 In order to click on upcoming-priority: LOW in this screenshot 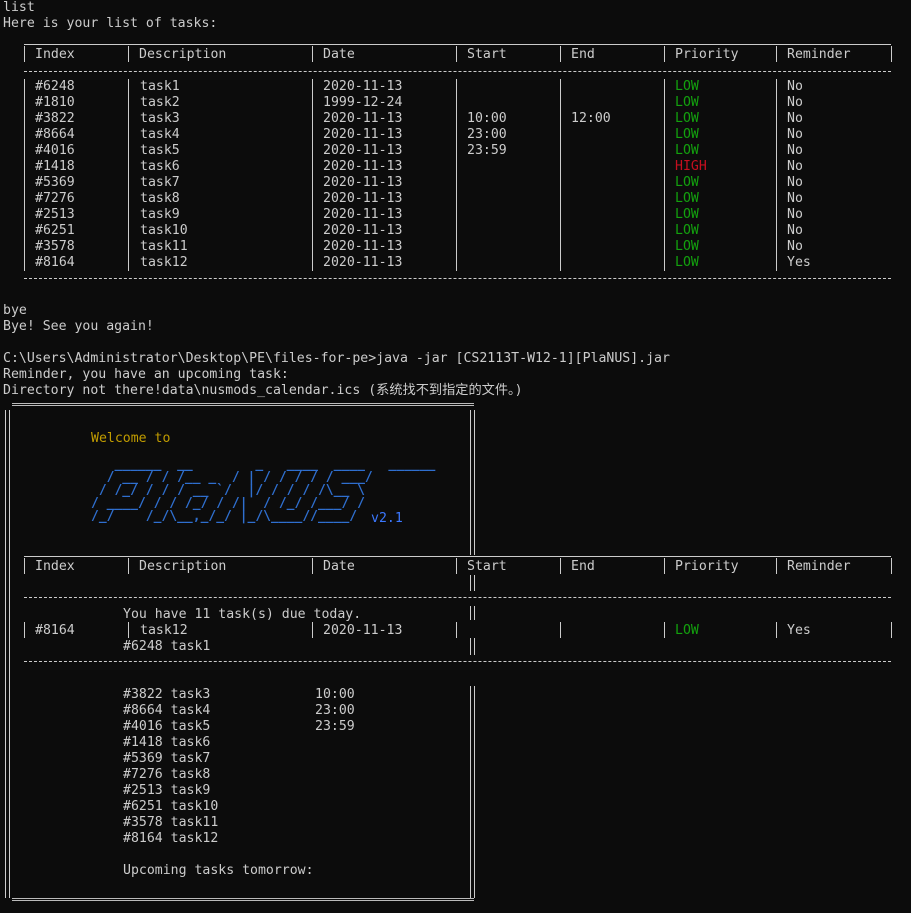, I will do `click(687, 630)`.